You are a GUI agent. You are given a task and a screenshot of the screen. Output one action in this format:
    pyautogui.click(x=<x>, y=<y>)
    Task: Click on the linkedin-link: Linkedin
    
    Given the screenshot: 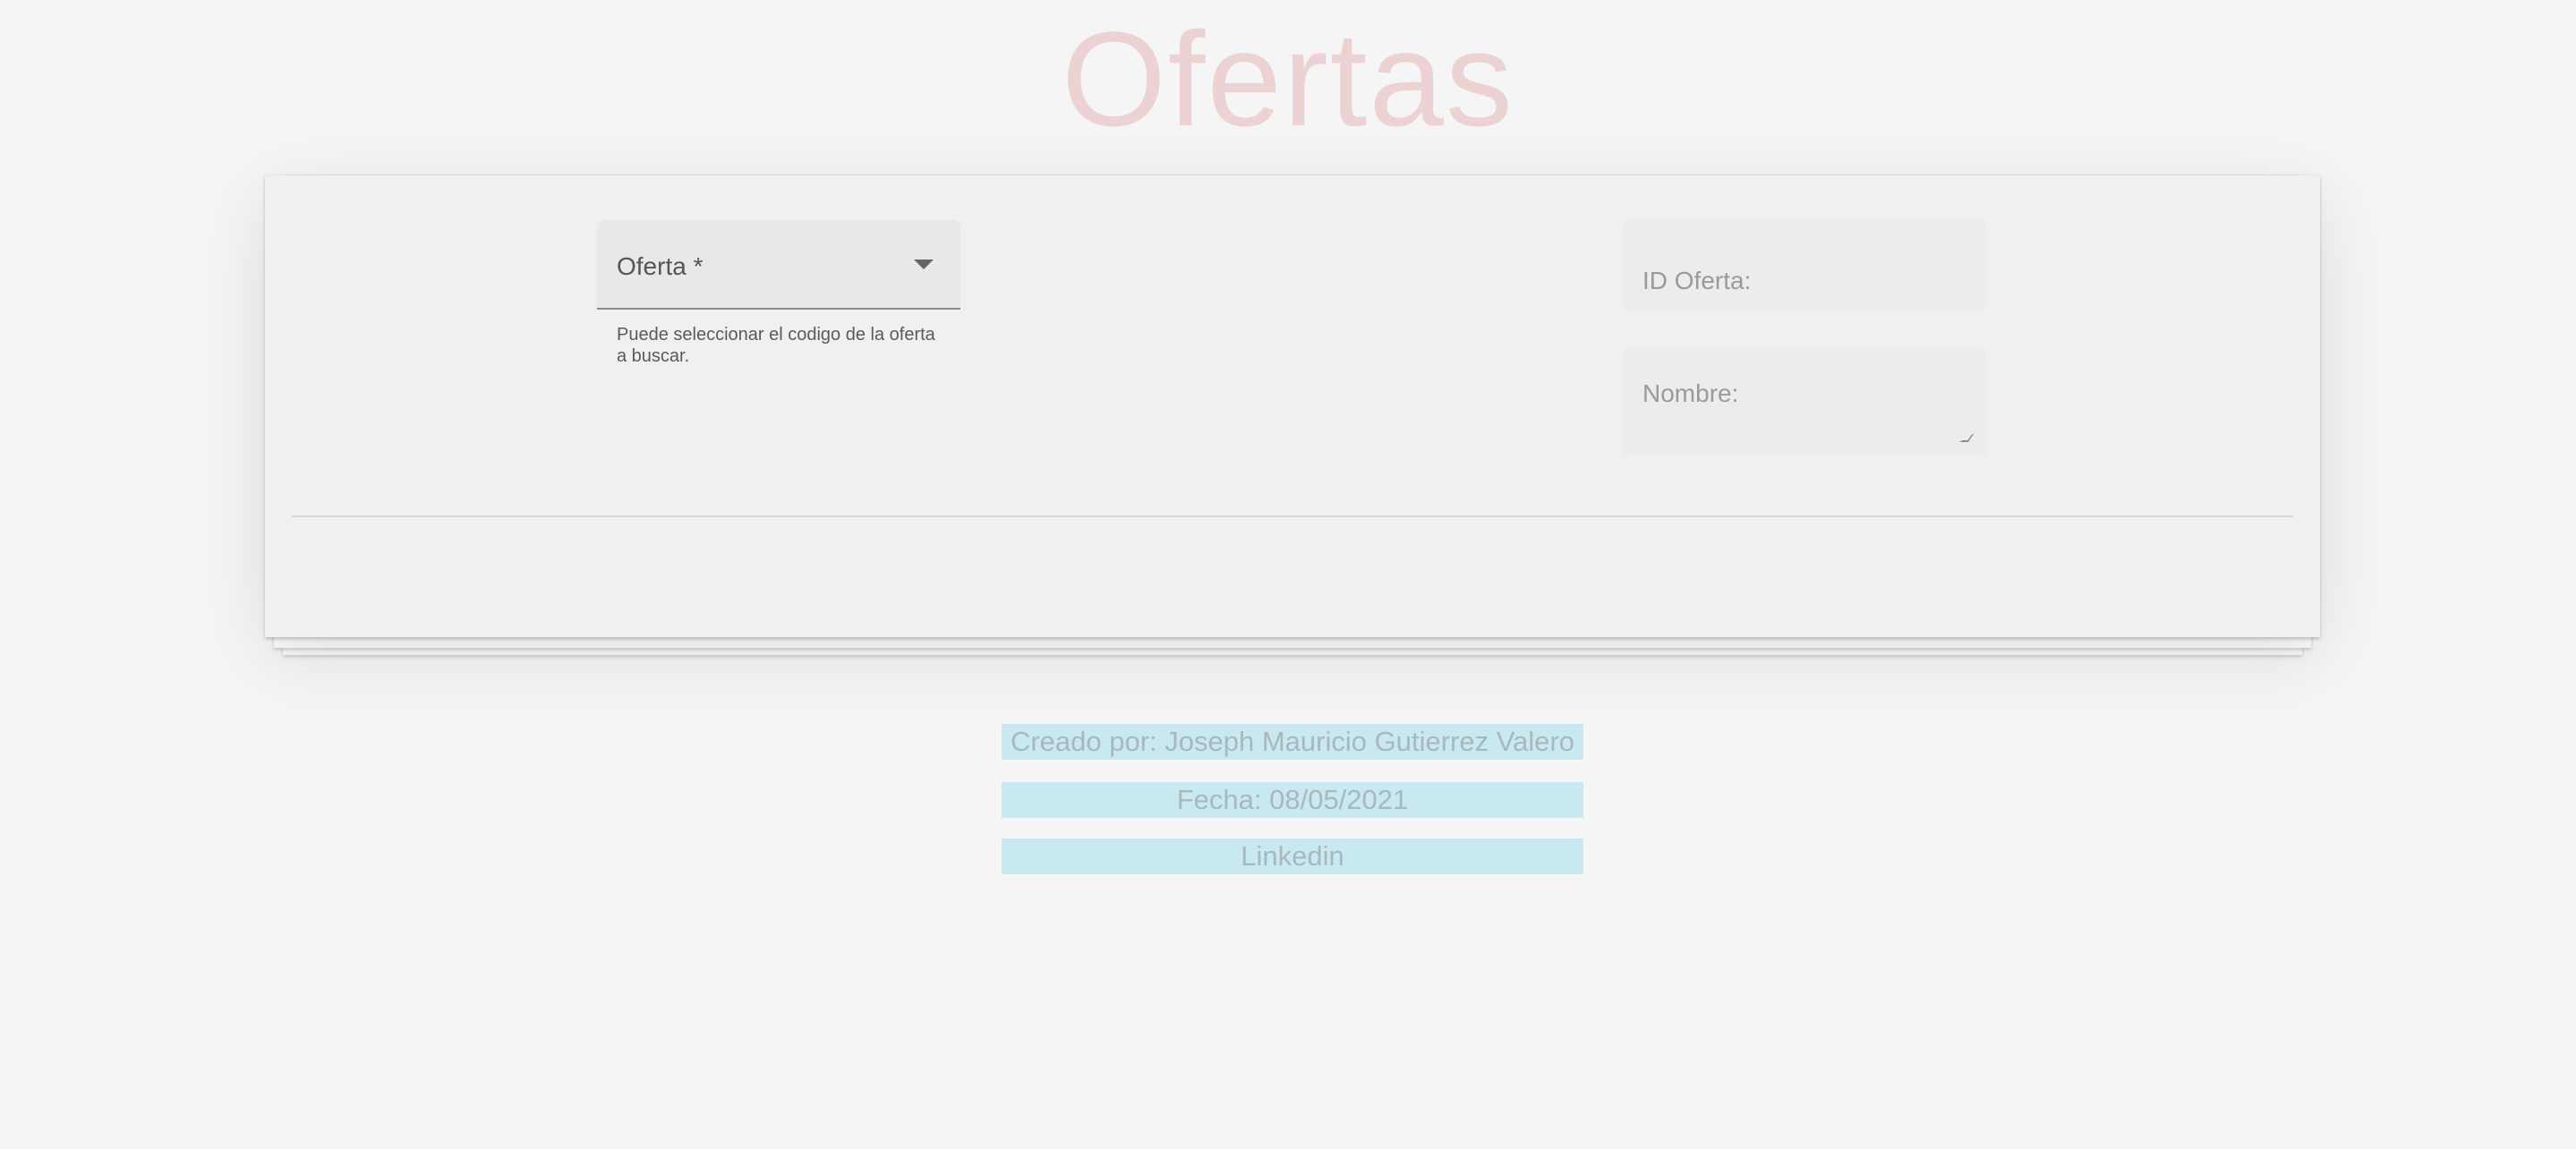 What is the action you would take?
    pyautogui.click(x=1292, y=856)
    